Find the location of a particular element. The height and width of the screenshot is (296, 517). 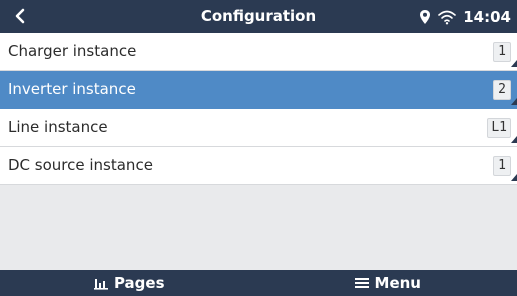

chevron-left-icon is located at coordinates (20, 16).